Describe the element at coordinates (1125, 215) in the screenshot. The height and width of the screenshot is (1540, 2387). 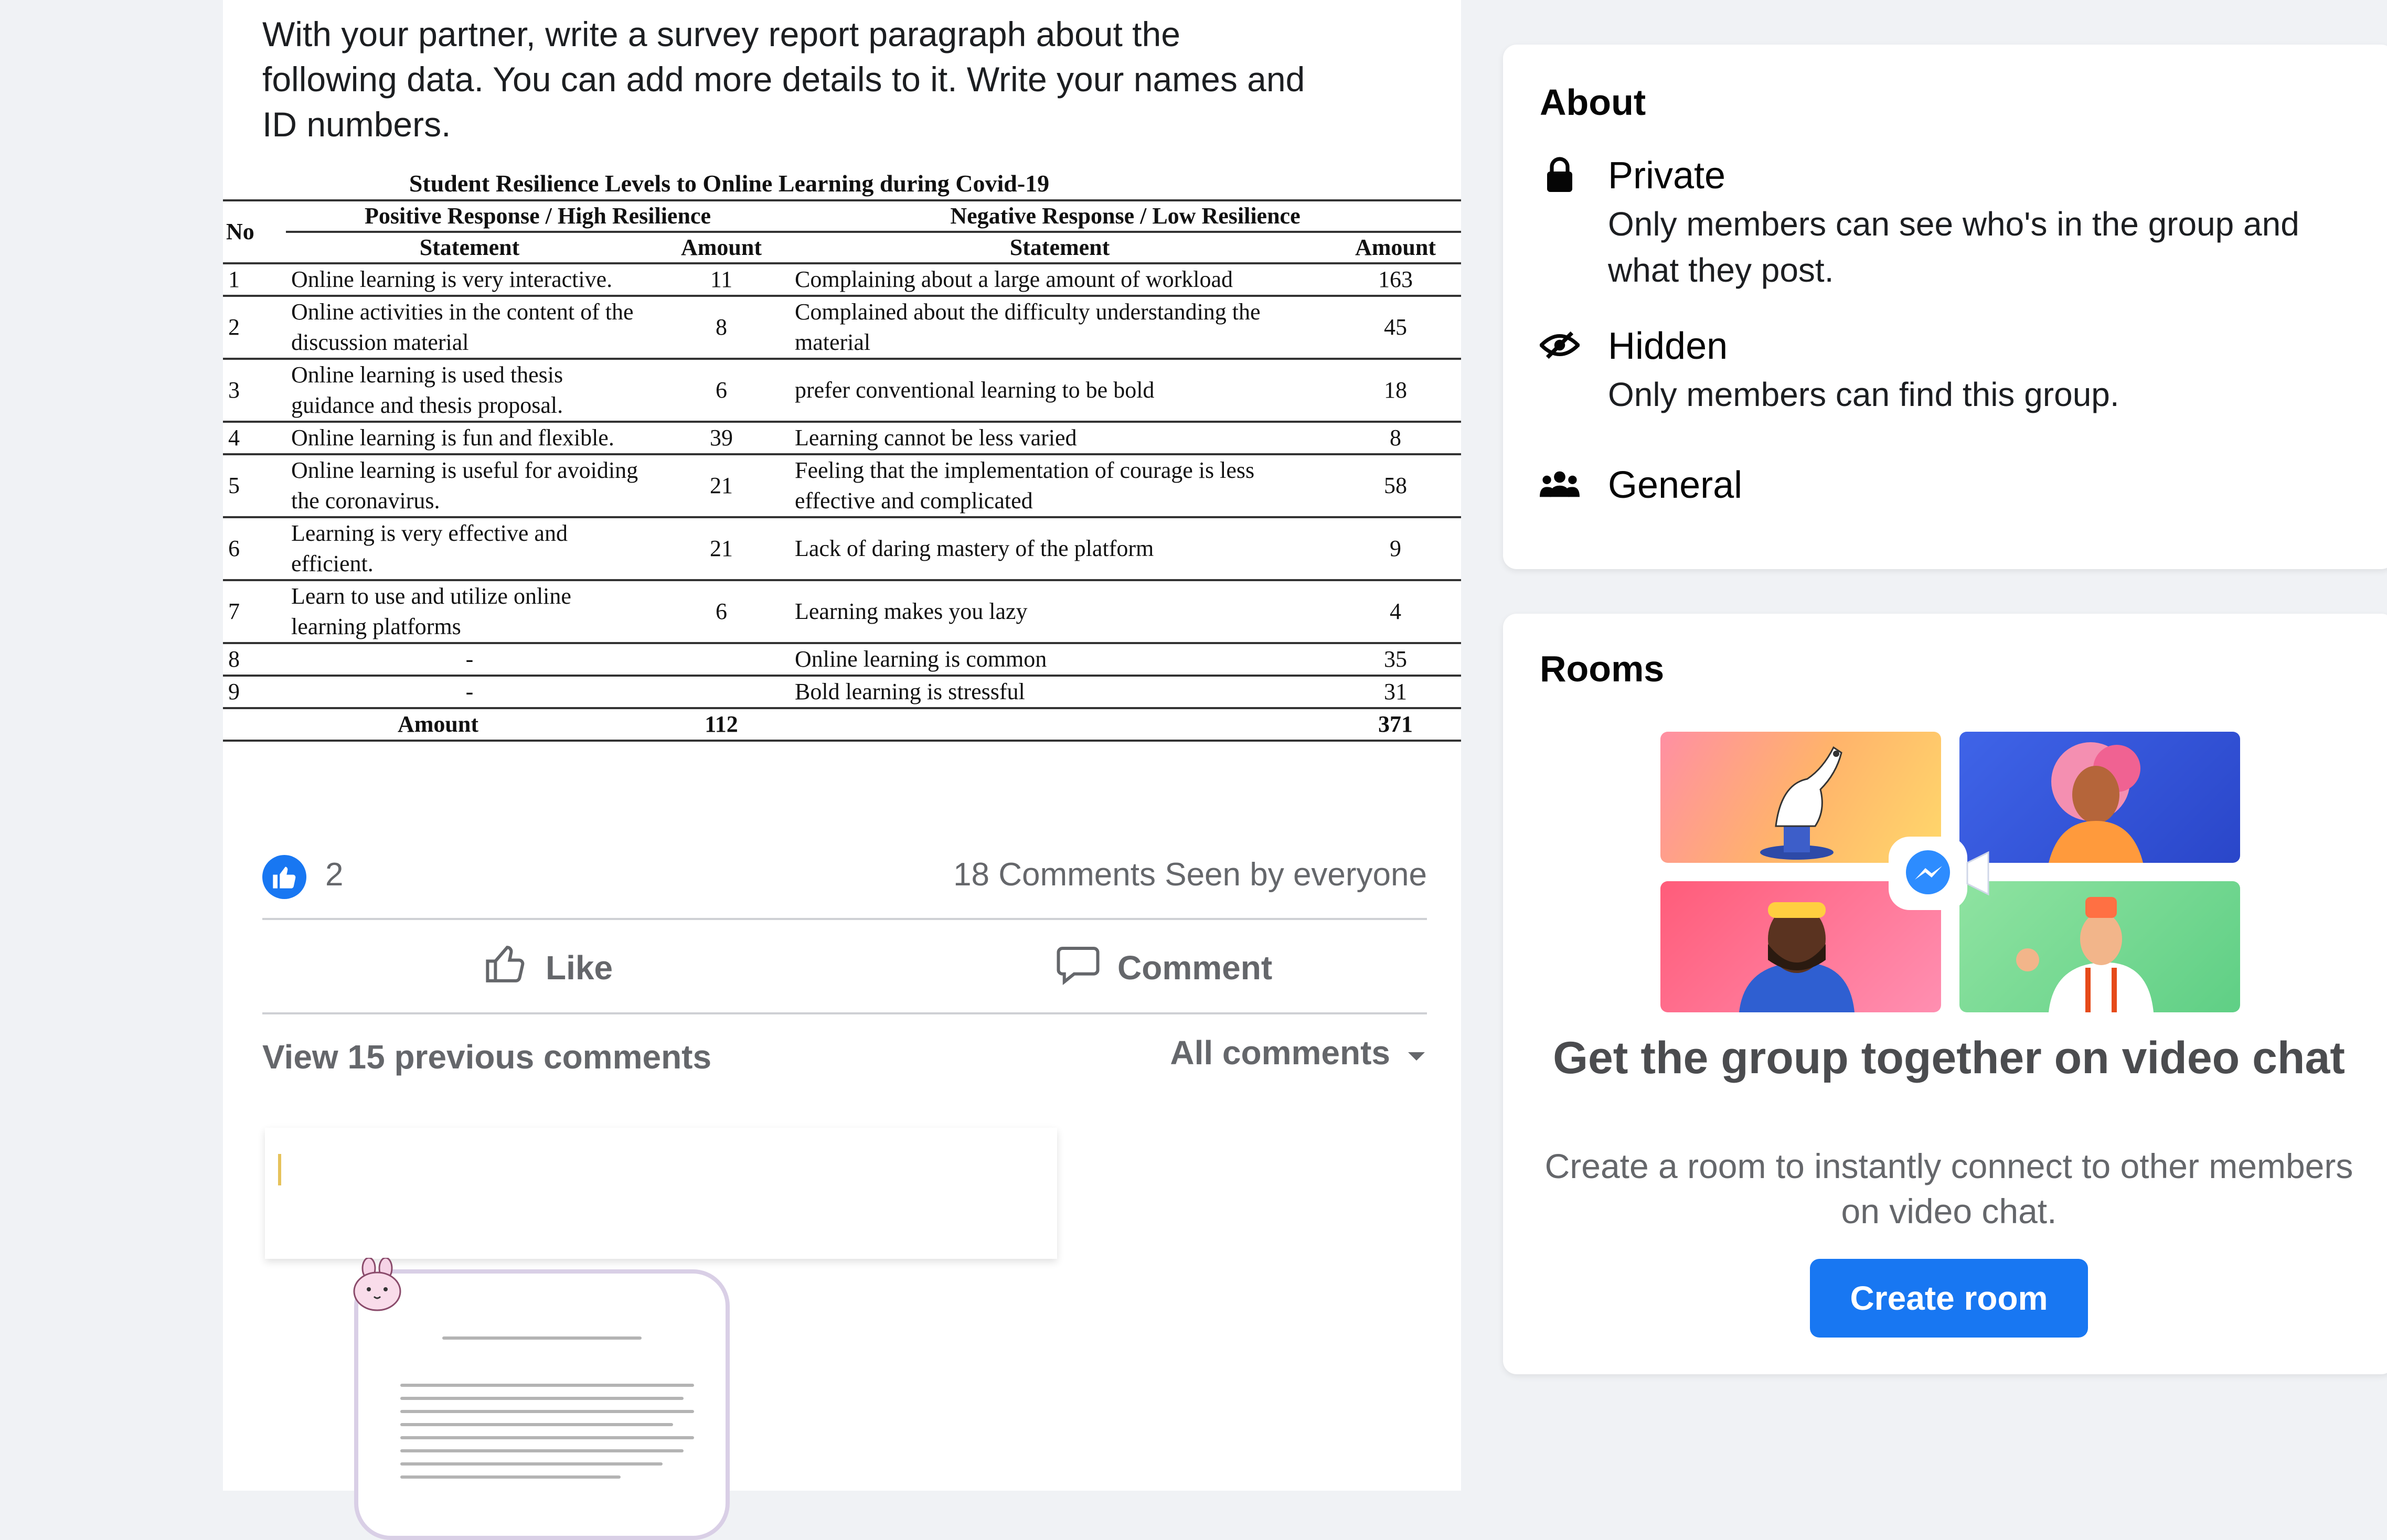
I see `header-negative: Negative Response / Low Resilience` at that location.